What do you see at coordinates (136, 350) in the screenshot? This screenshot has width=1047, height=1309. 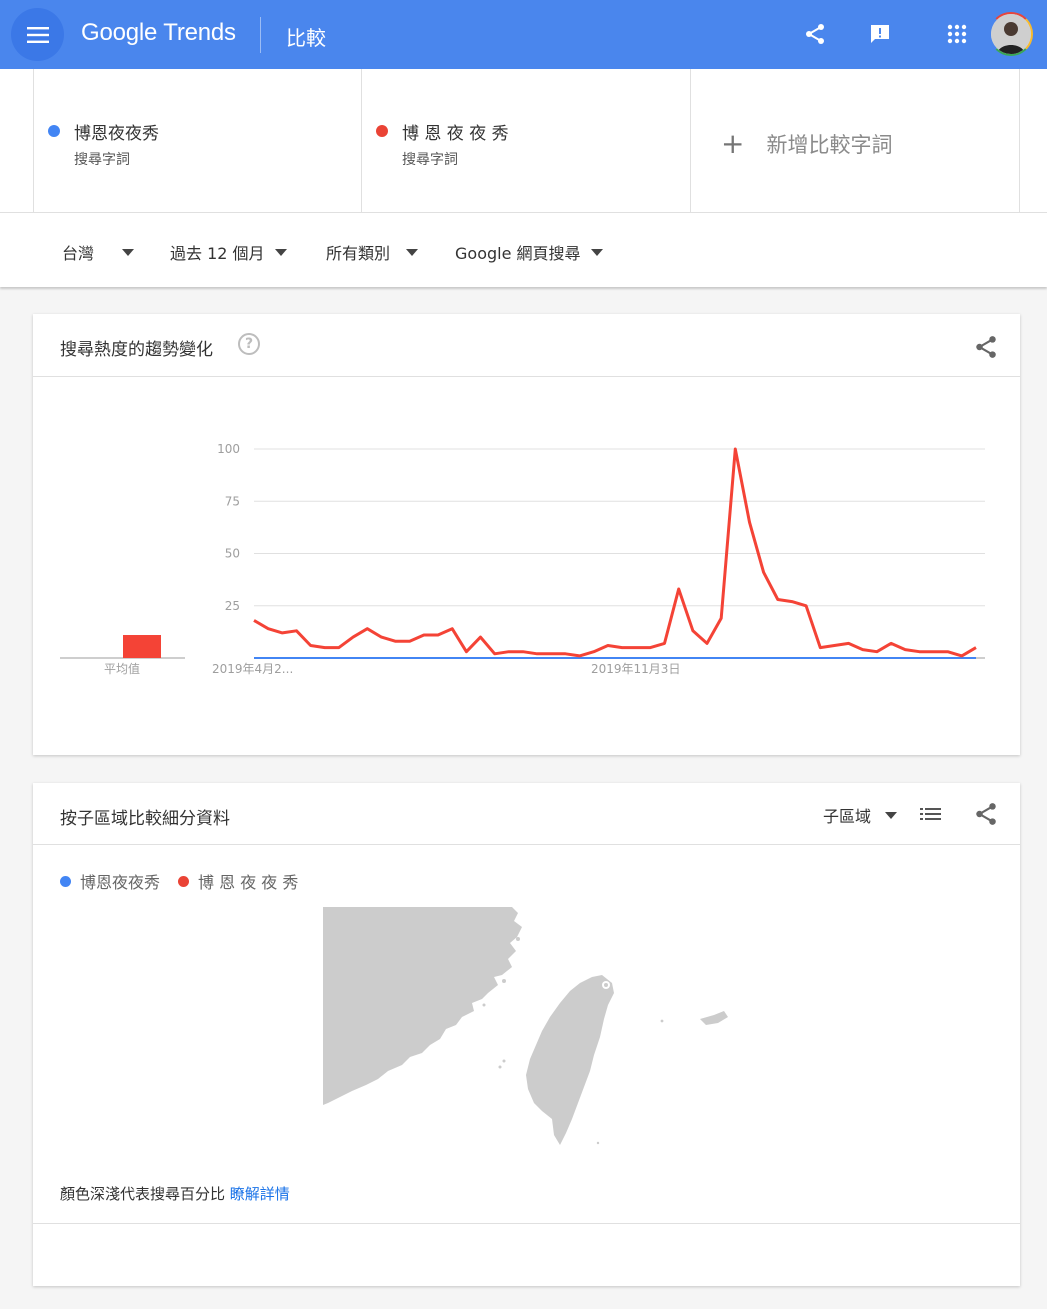 I see `card-title: 搜尋熱度的趨勢變化` at bounding box center [136, 350].